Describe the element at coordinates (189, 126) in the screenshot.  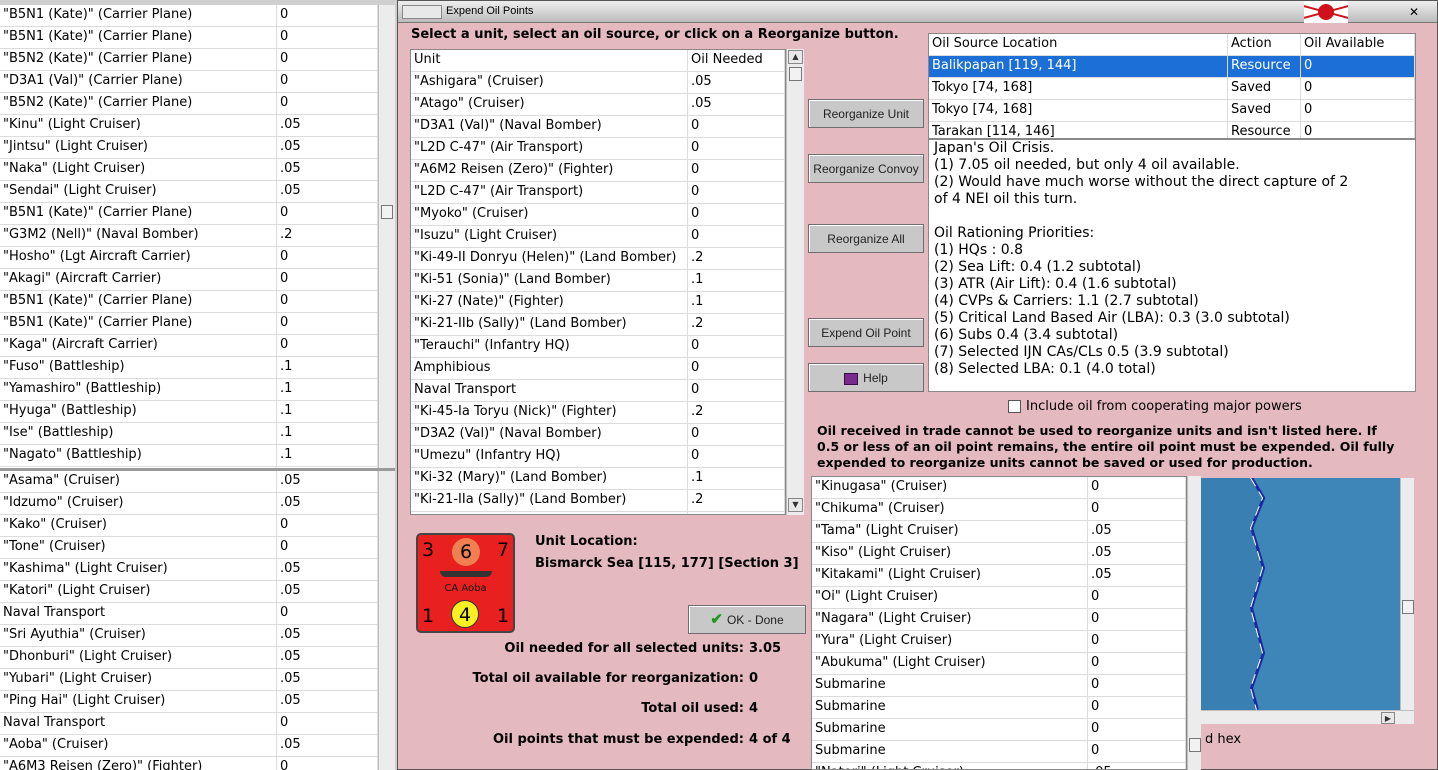
I see `list-item: "Kinu" (Light Cruiser) .05` at that location.